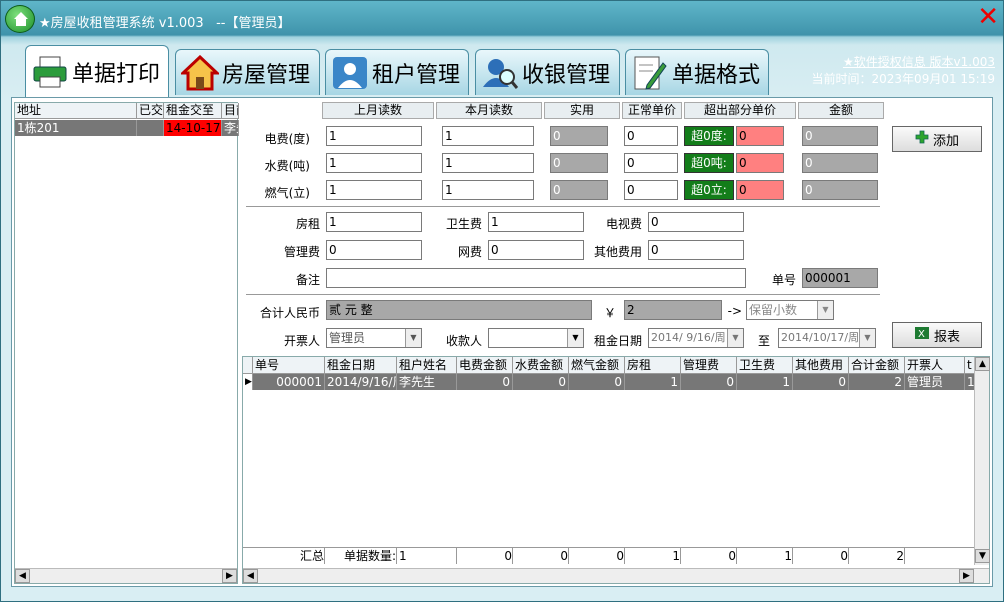 This screenshot has height=602, width=1004. What do you see at coordinates (821, 556) in the screenshot?
I see `summary-other: 0` at bounding box center [821, 556].